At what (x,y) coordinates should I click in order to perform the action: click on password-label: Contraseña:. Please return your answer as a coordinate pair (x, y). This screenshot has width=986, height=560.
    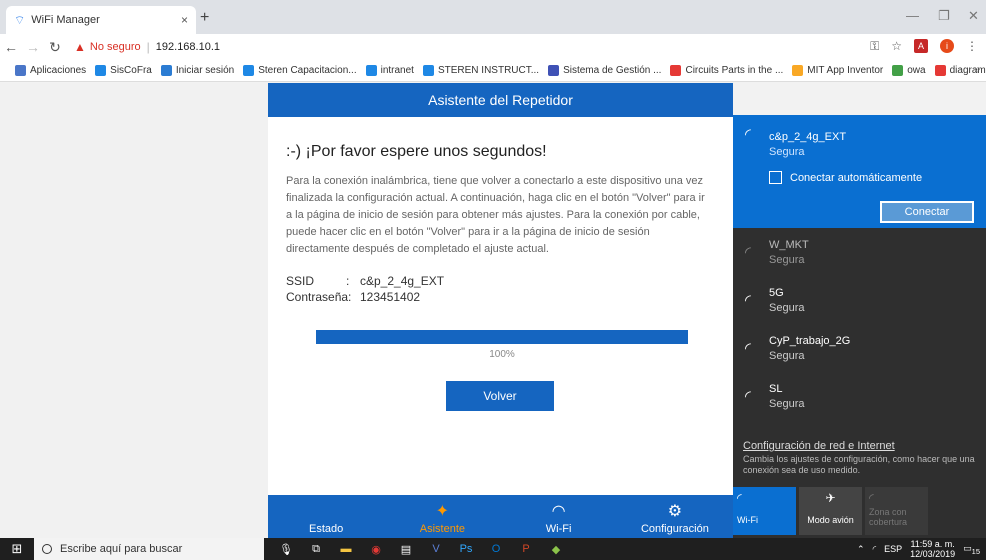
    Looking at the image, I should click on (319, 297).